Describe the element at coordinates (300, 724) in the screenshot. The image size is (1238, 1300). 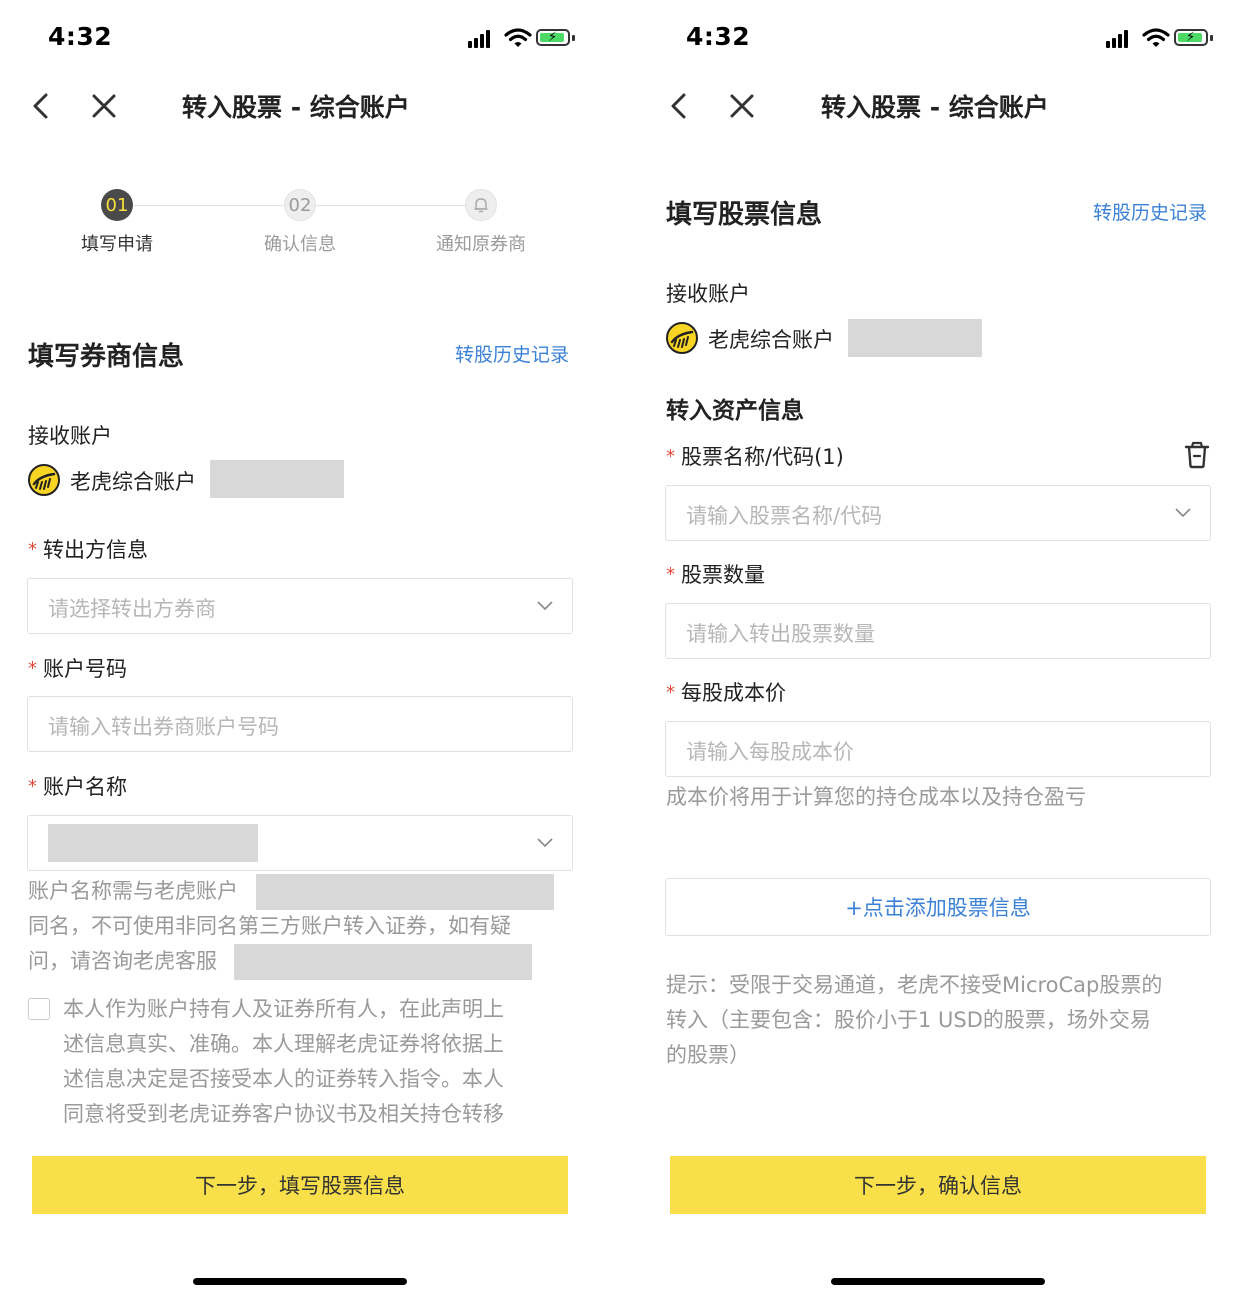
I see `account-number-input: 请输入转出券商账户号码` at that location.